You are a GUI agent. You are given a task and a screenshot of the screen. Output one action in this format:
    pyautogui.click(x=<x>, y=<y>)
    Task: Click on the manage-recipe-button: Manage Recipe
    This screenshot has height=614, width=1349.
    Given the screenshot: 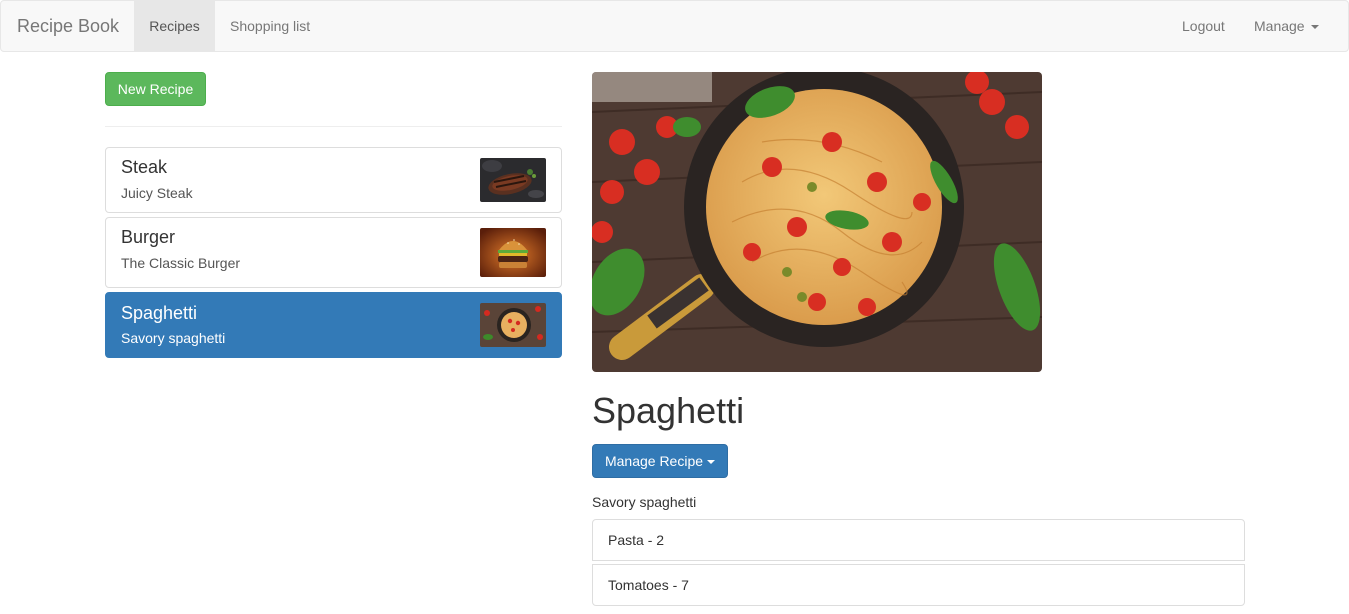 What is the action you would take?
    pyautogui.click(x=660, y=461)
    